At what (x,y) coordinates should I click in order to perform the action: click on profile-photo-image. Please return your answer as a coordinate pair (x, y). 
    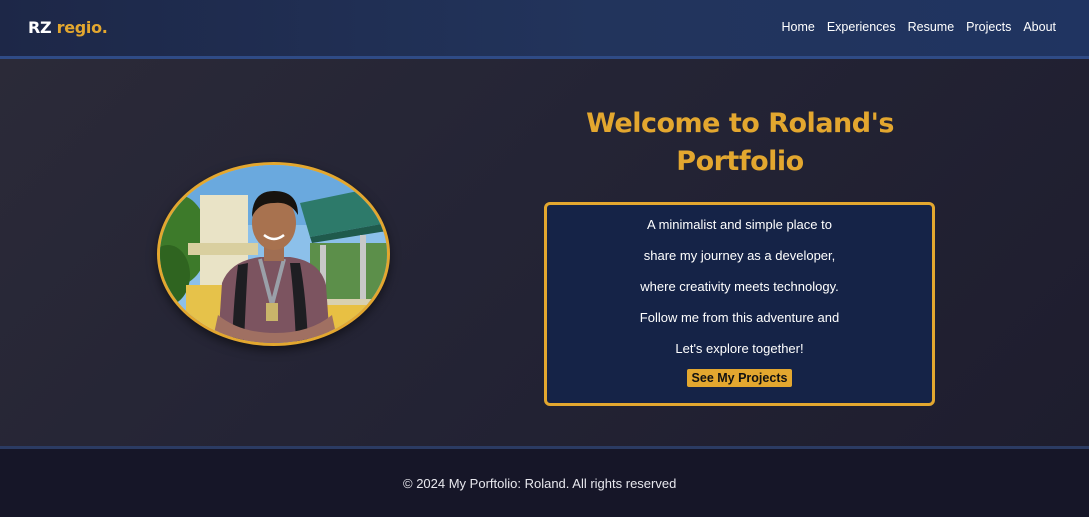
    Looking at the image, I should click on (273, 254).